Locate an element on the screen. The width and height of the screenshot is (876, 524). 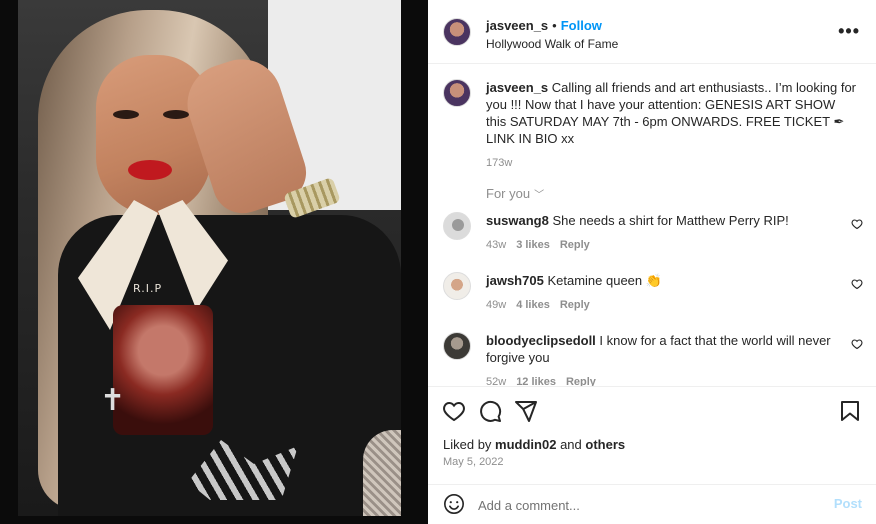
caption-username: jasveen_s is located at coordinates (517, 87).